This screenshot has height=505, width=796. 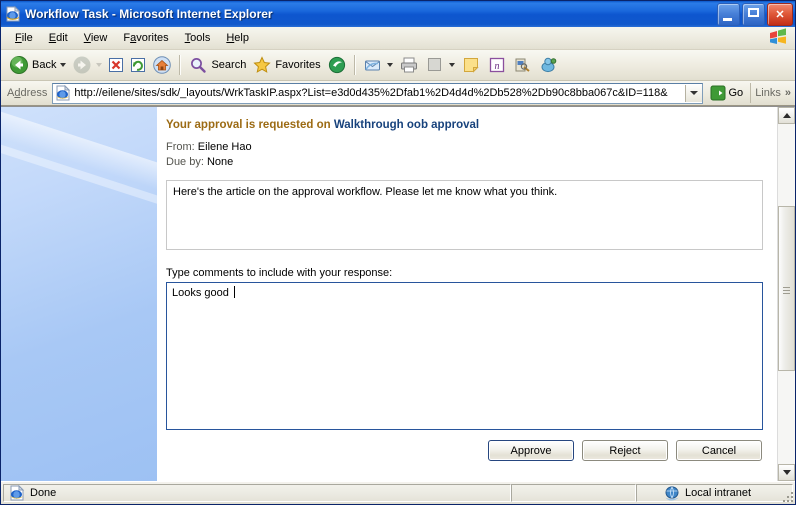 What do you see at coordinates (728, 14) in the screenshot?
I see `minimize-button` at bounding box center [728, 14].